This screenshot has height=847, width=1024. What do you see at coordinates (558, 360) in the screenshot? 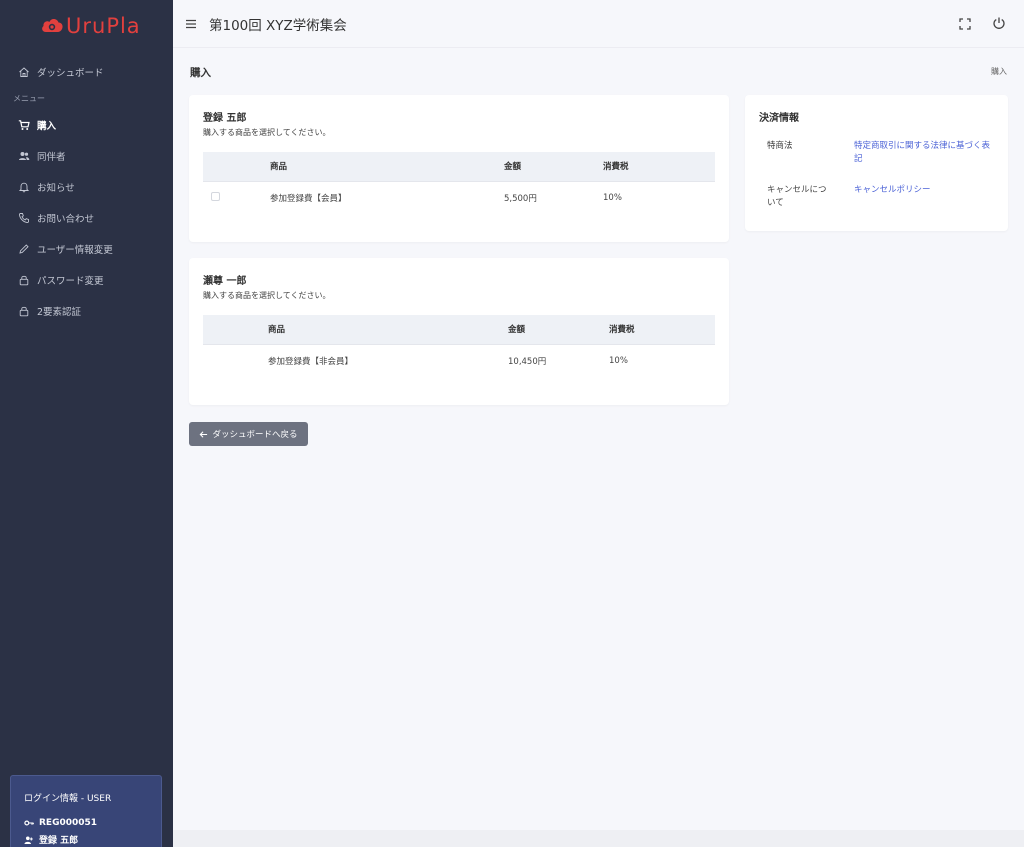
I see `product-price: 10,450円` at bounding box center [558, 360].